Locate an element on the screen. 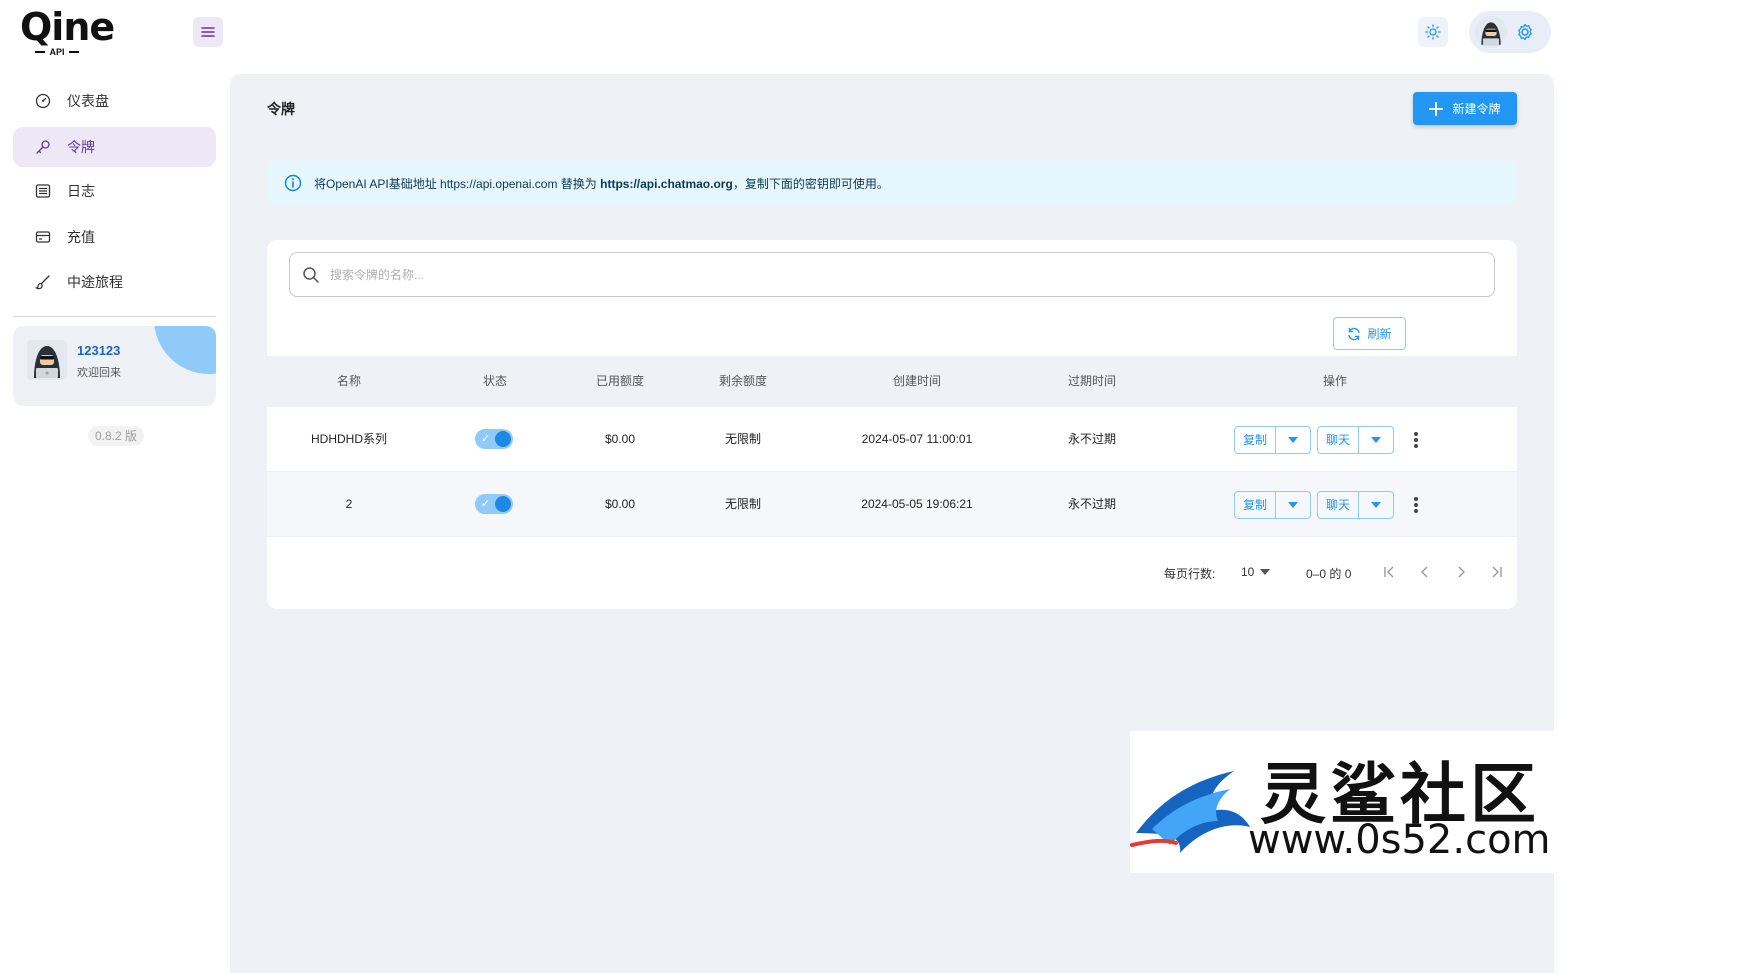 This screenshot has height=973, width=1757. search-input is located at coordinates (880, 274).